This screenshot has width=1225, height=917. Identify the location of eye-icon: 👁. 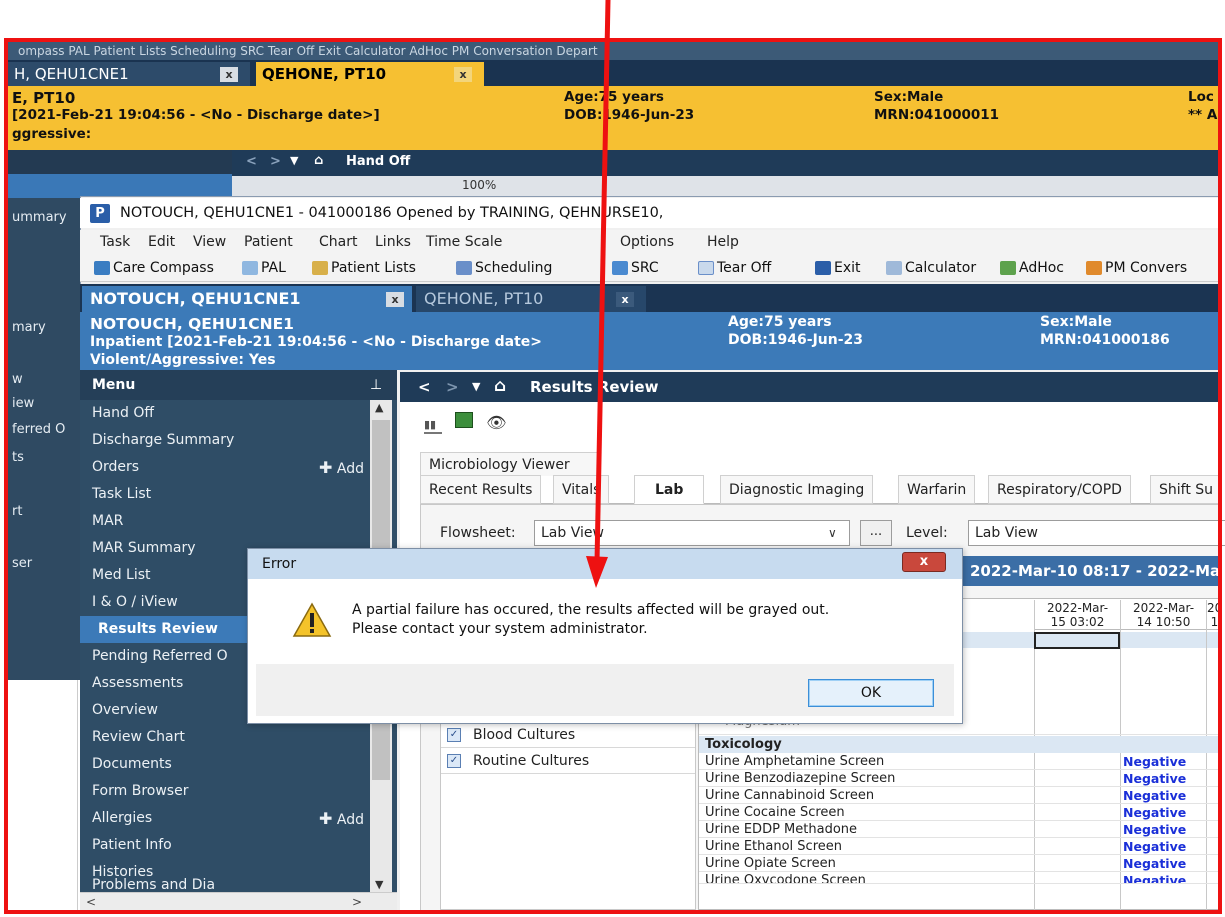
(497, 422).